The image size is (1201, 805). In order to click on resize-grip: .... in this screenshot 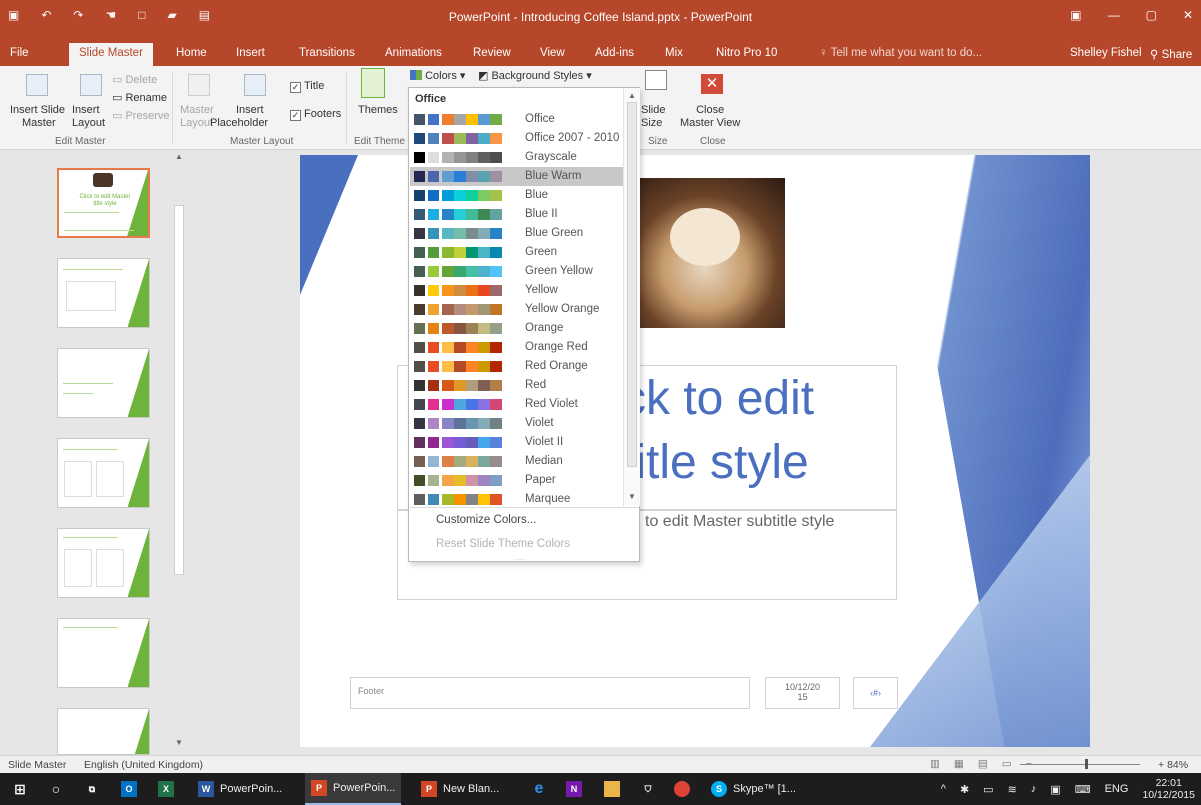, I will do `click(520, 557)`.